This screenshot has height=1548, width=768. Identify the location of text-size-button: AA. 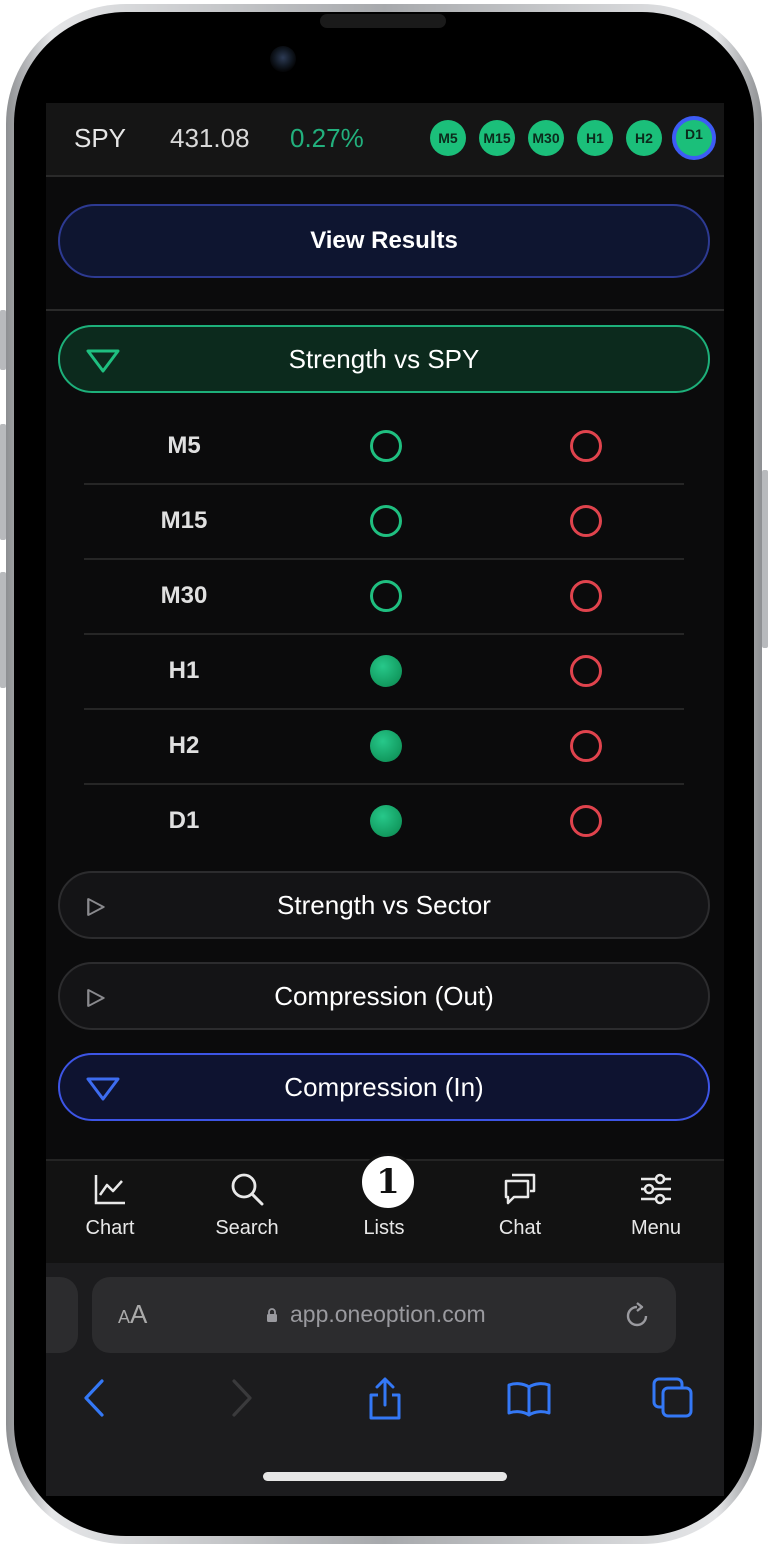
(132, 1314).